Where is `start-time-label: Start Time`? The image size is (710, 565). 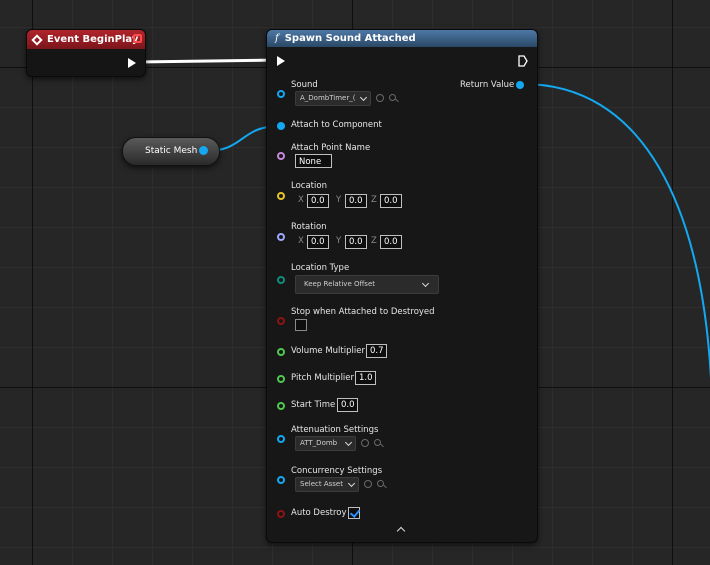 start-time-label: Start Time is located at coordinates (313, 405).